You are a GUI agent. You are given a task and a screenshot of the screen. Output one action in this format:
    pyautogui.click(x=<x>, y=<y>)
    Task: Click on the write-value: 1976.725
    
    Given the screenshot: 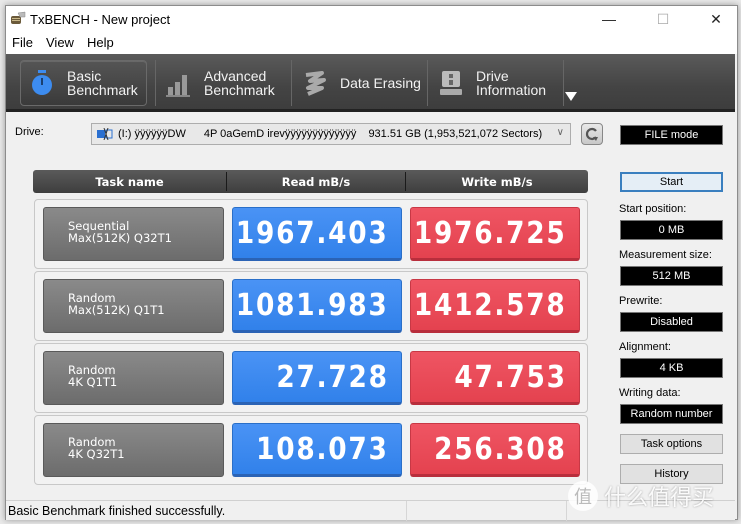 What is the action you would take?
    pyautogui.click(x=490, y=233)
    